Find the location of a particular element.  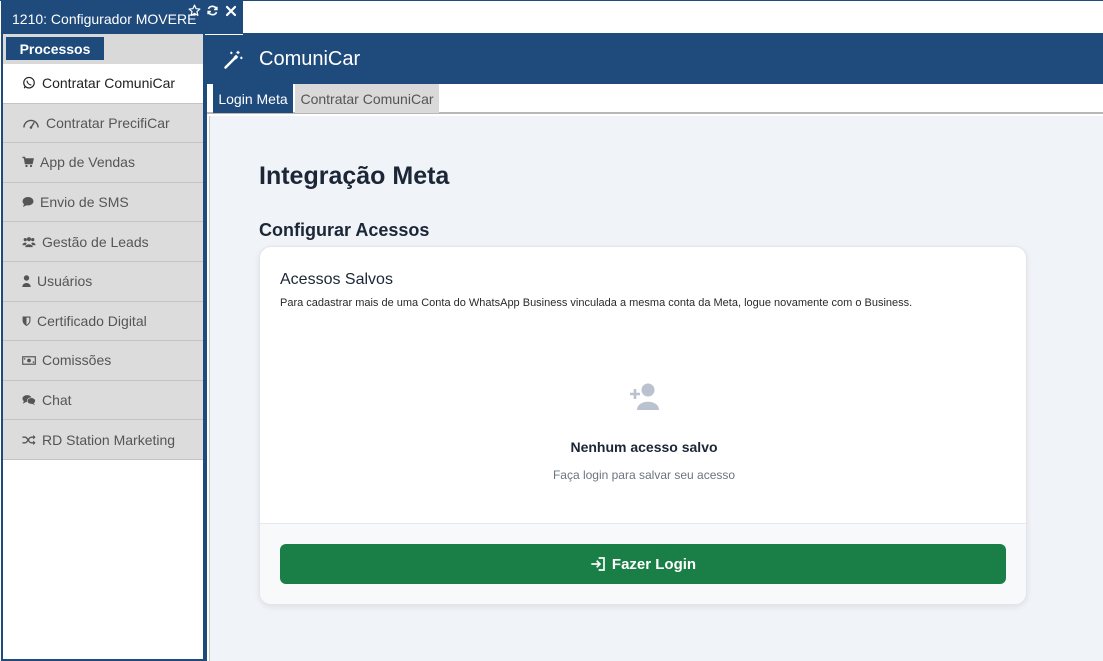

star-icon is located at coordinates (194, 10).